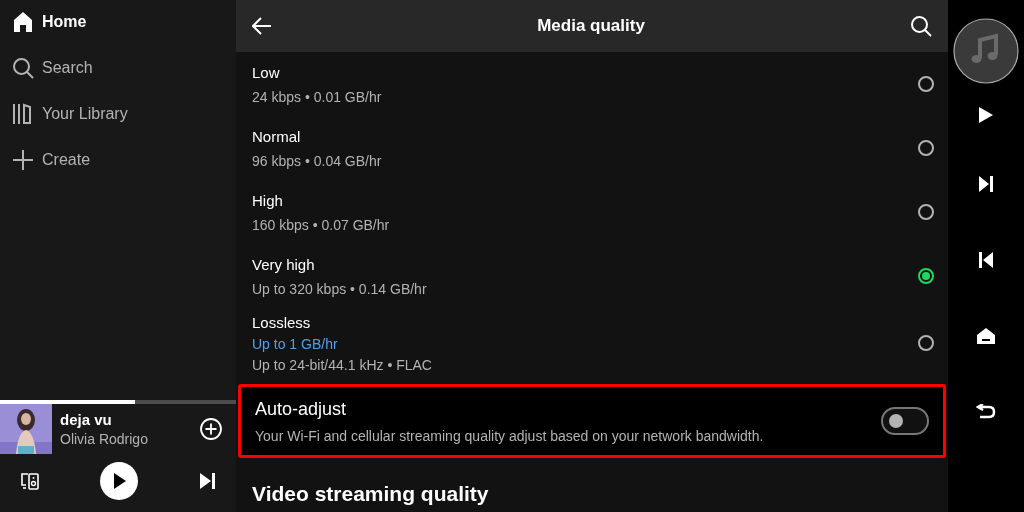  What do you see at coordinates (284, 264) in the screenshot?
I see `option-title: Very high` at bounding box center [284, 264].